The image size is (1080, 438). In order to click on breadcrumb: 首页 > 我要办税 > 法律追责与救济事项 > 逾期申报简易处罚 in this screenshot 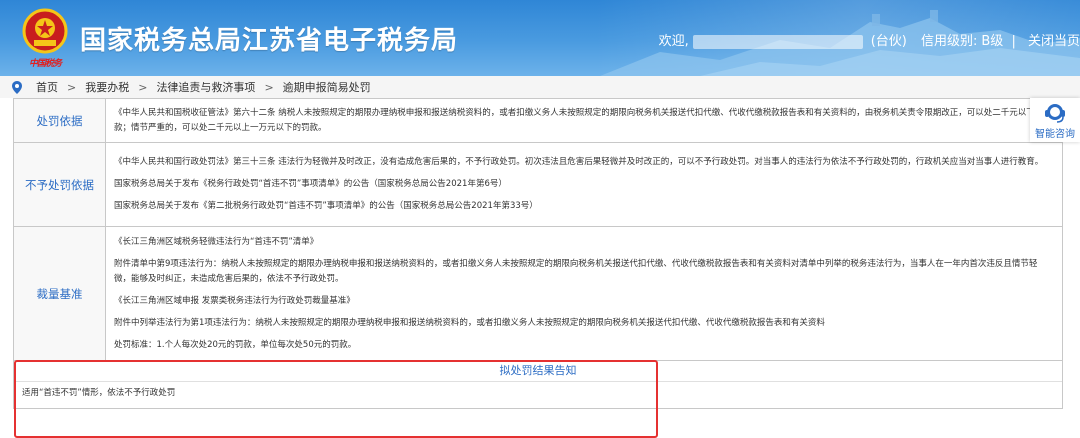, I will do `click(540, 87)`.